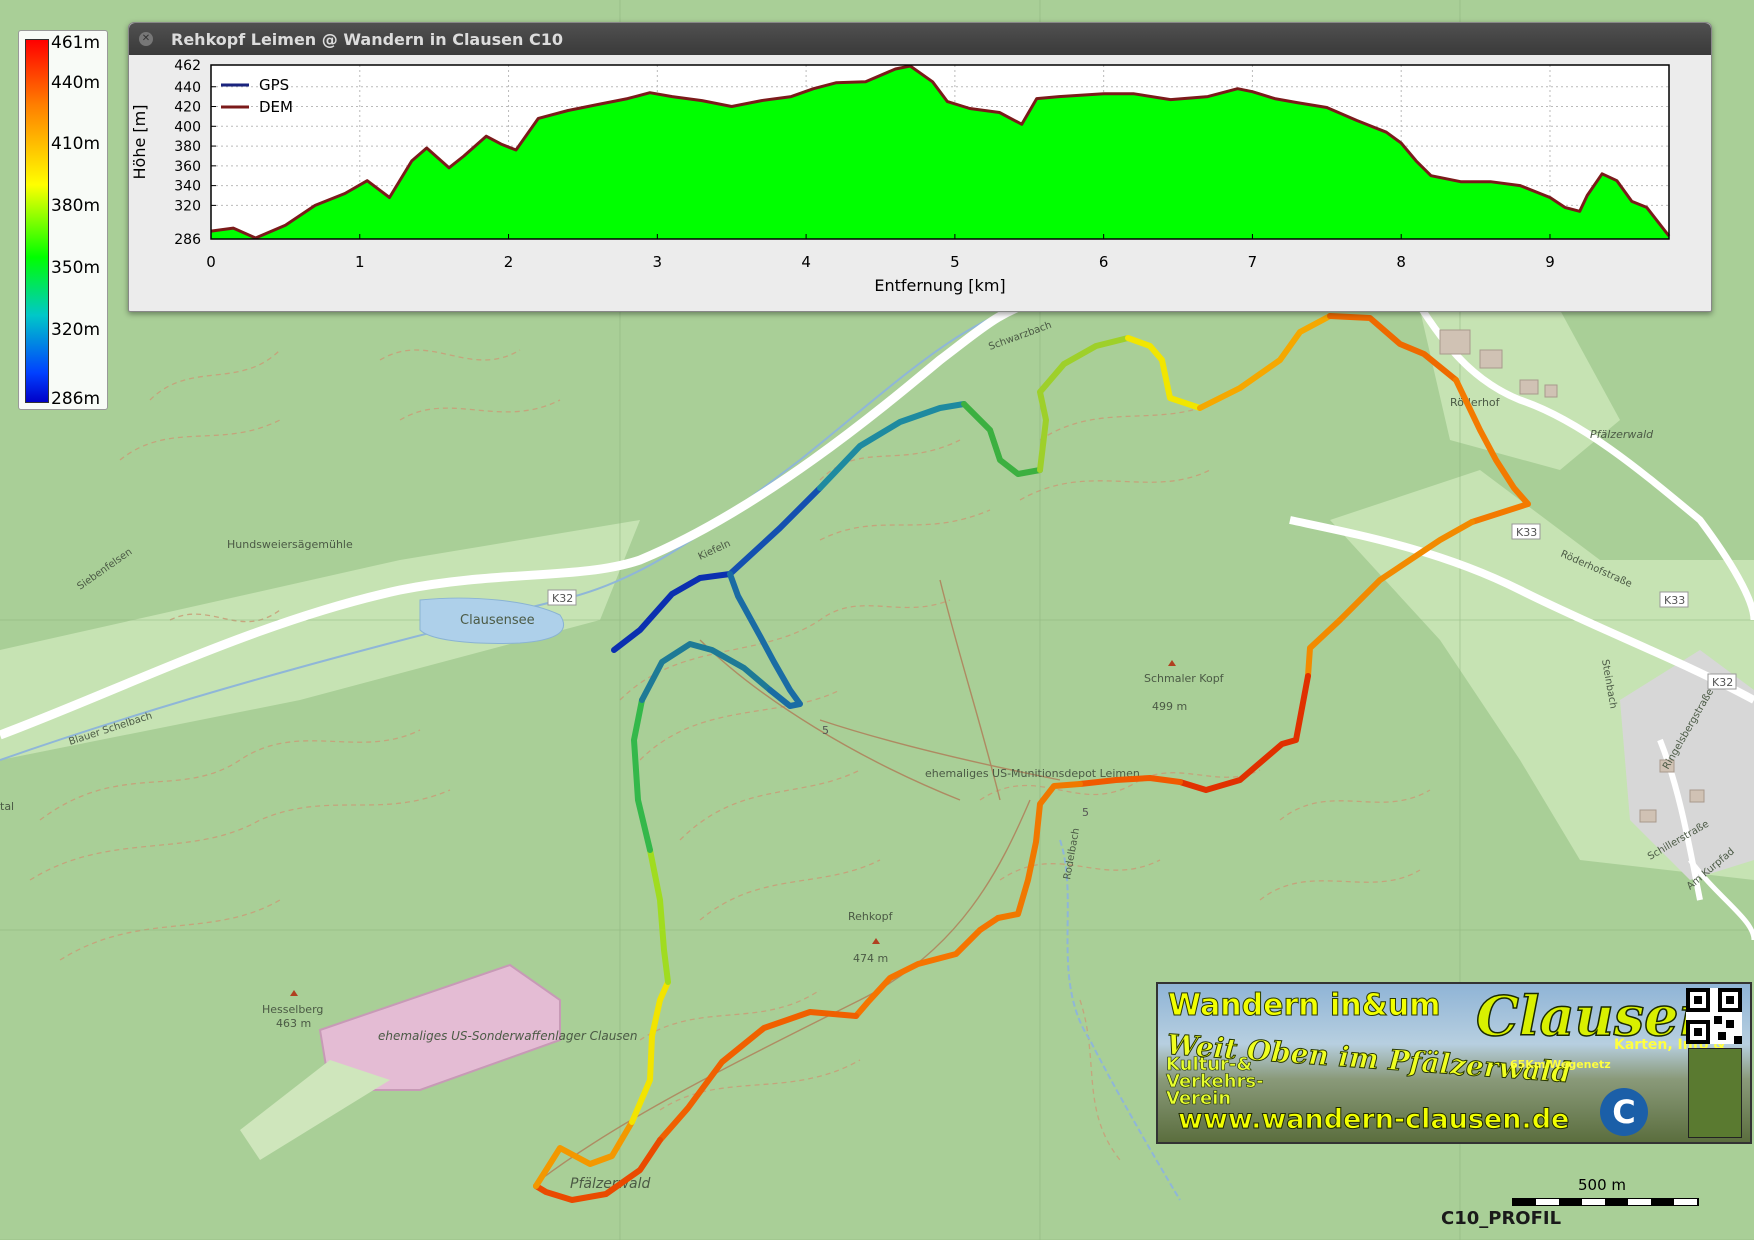  Describe the element at coordinates (658, 262) in the screenshot. I see `x-tick-label: 3` at that location.